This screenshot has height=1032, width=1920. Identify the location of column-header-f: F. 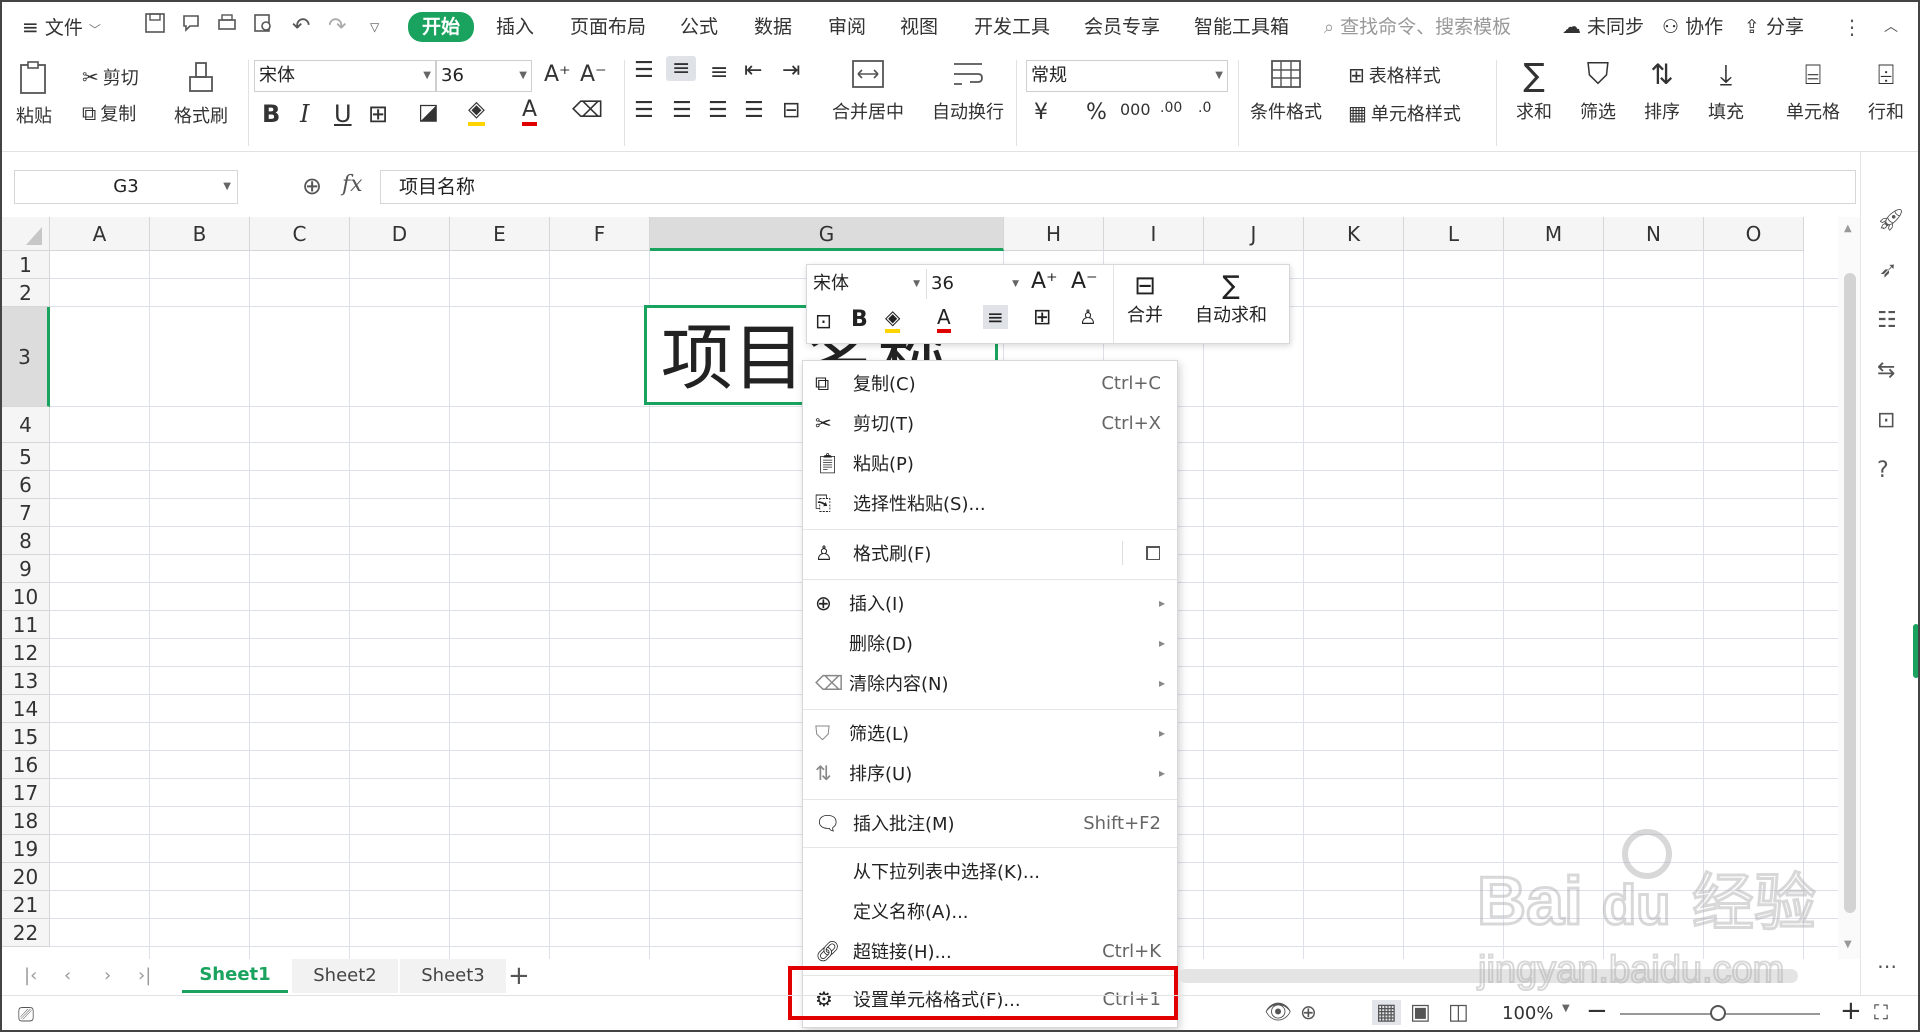
(600, 234).